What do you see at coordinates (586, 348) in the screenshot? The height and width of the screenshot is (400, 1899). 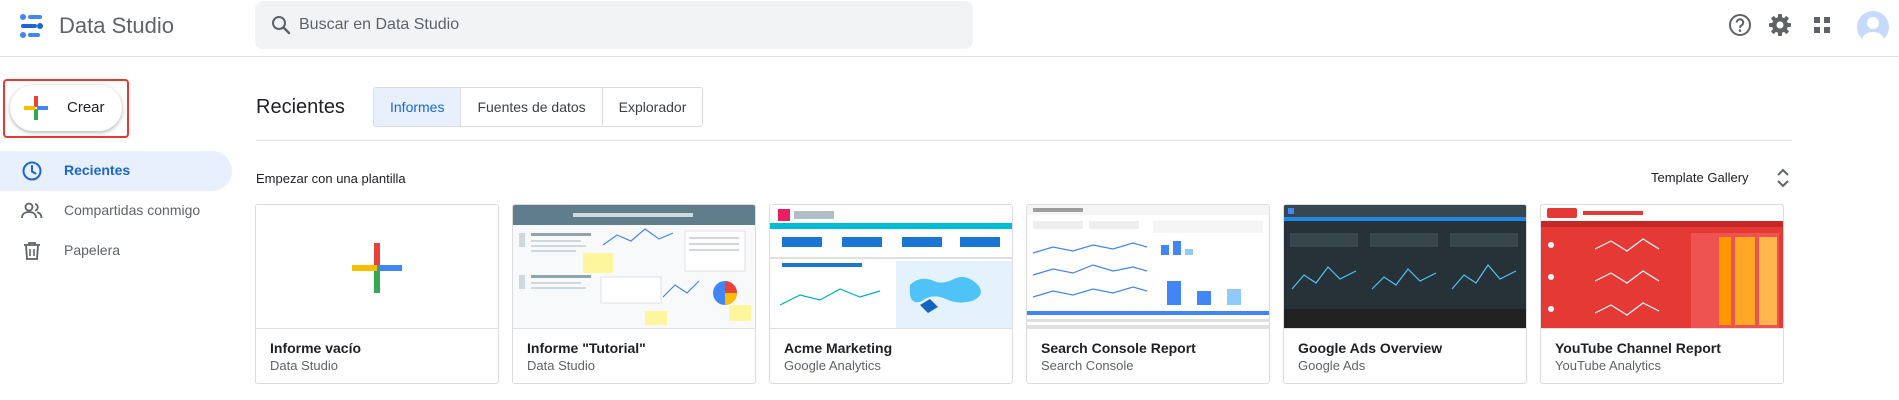 I see `template-name: Informe "Tutorial"` at bounding box center [586, 348].